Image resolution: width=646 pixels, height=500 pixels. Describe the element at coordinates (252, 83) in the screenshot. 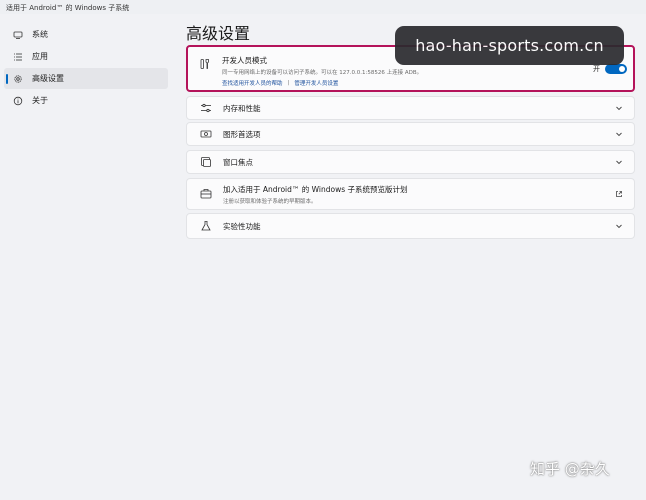

I see `developer-help-link: 查找适用开发人员的帮助` at that location.